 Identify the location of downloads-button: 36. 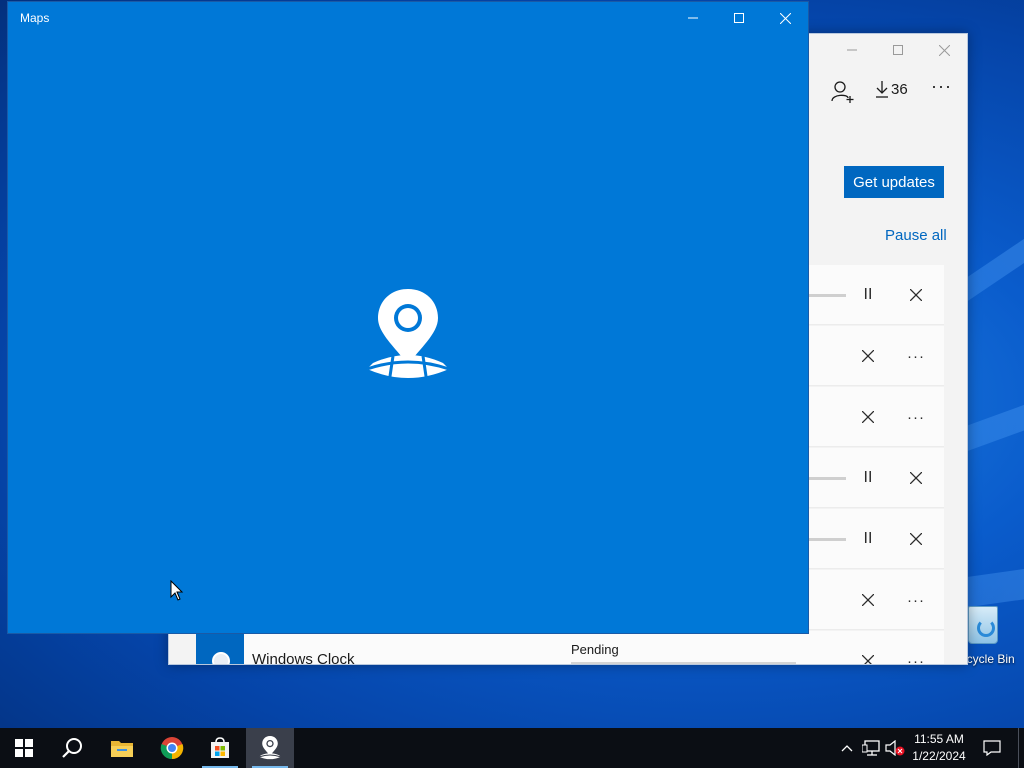
(891, 89).